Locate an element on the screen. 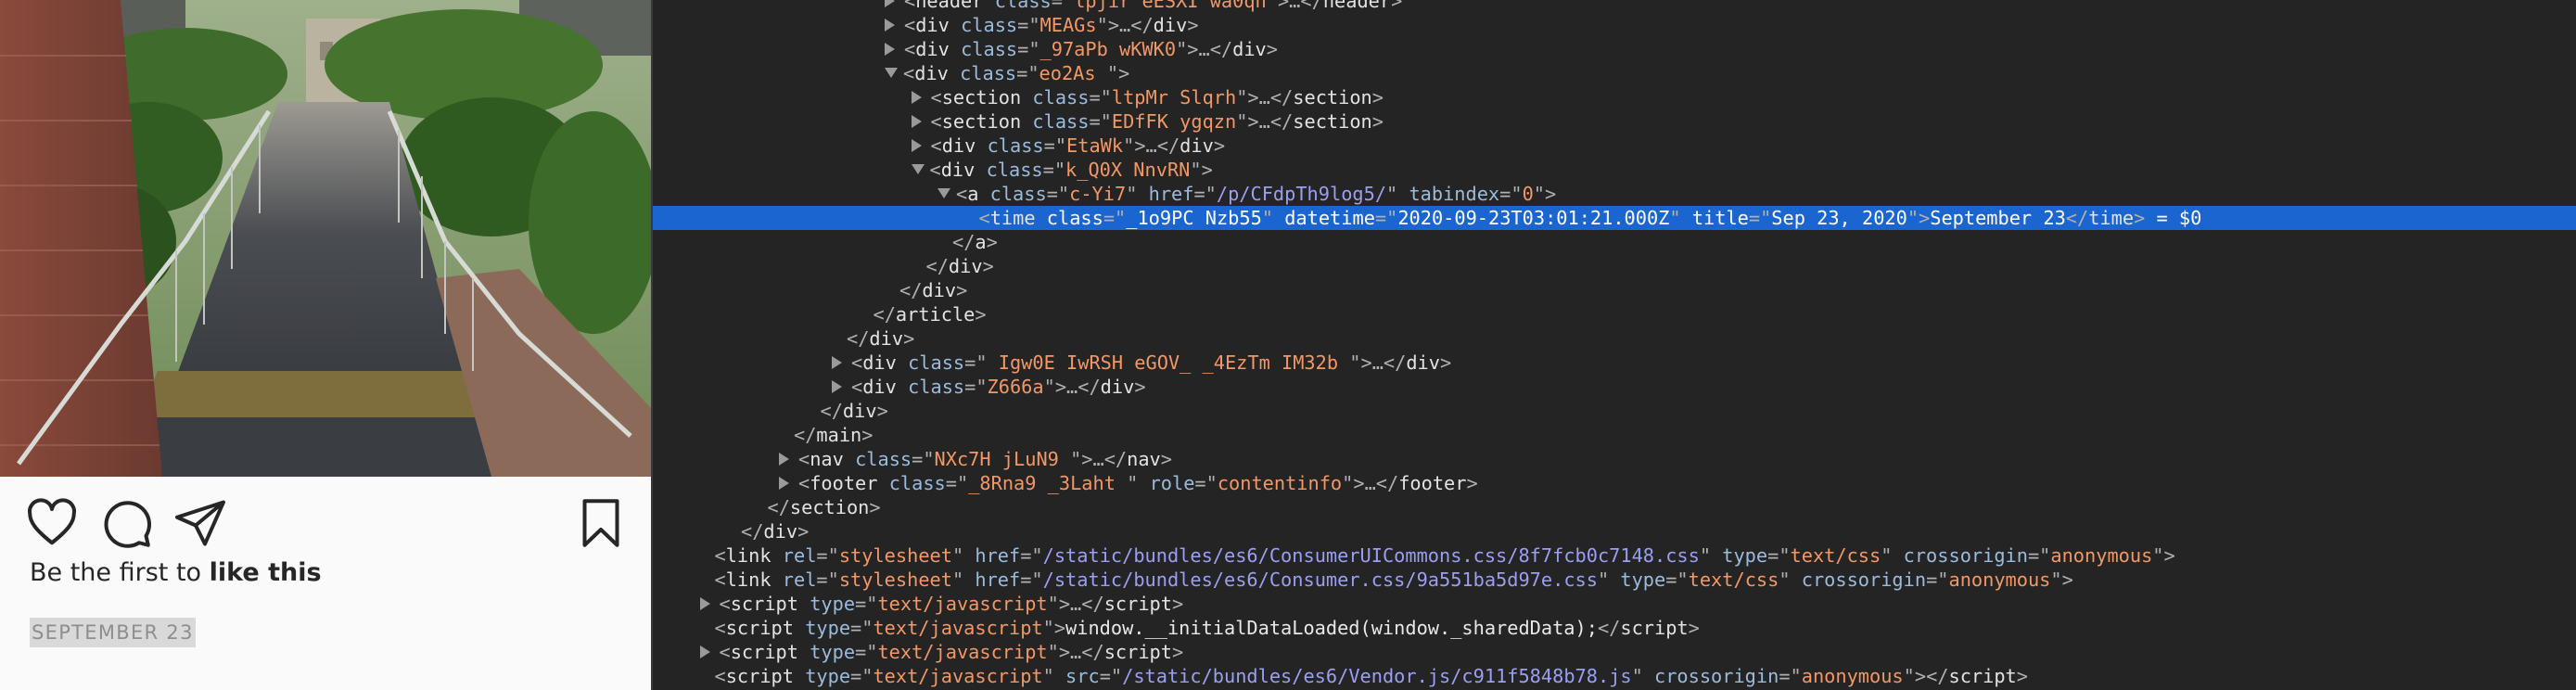 This screenshot has height=690, width=2576. bookmark-icon is located at coordinates (600, 523).